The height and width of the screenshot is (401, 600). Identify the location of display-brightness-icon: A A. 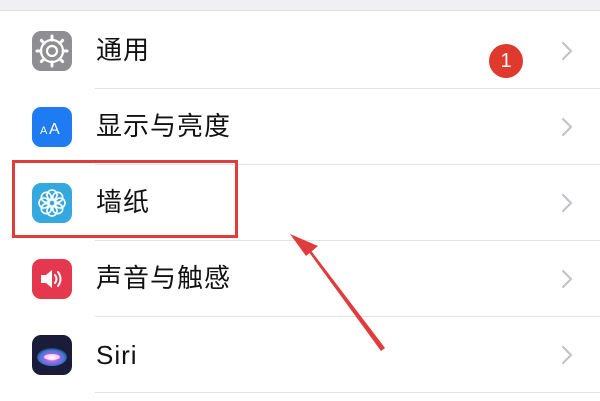
(52, 127).